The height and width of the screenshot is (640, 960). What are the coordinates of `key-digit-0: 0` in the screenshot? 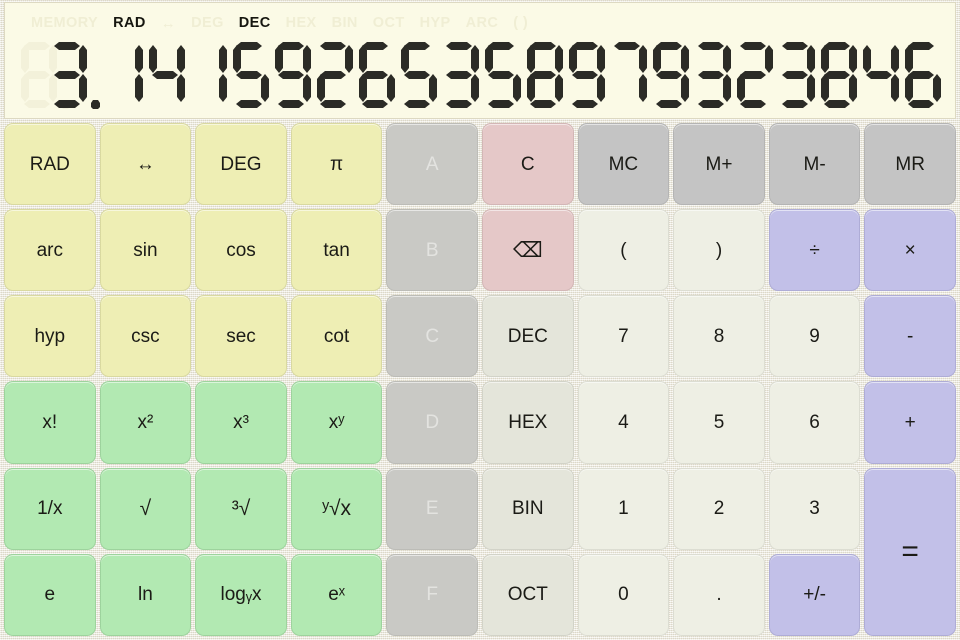 It's located at (623, 594).